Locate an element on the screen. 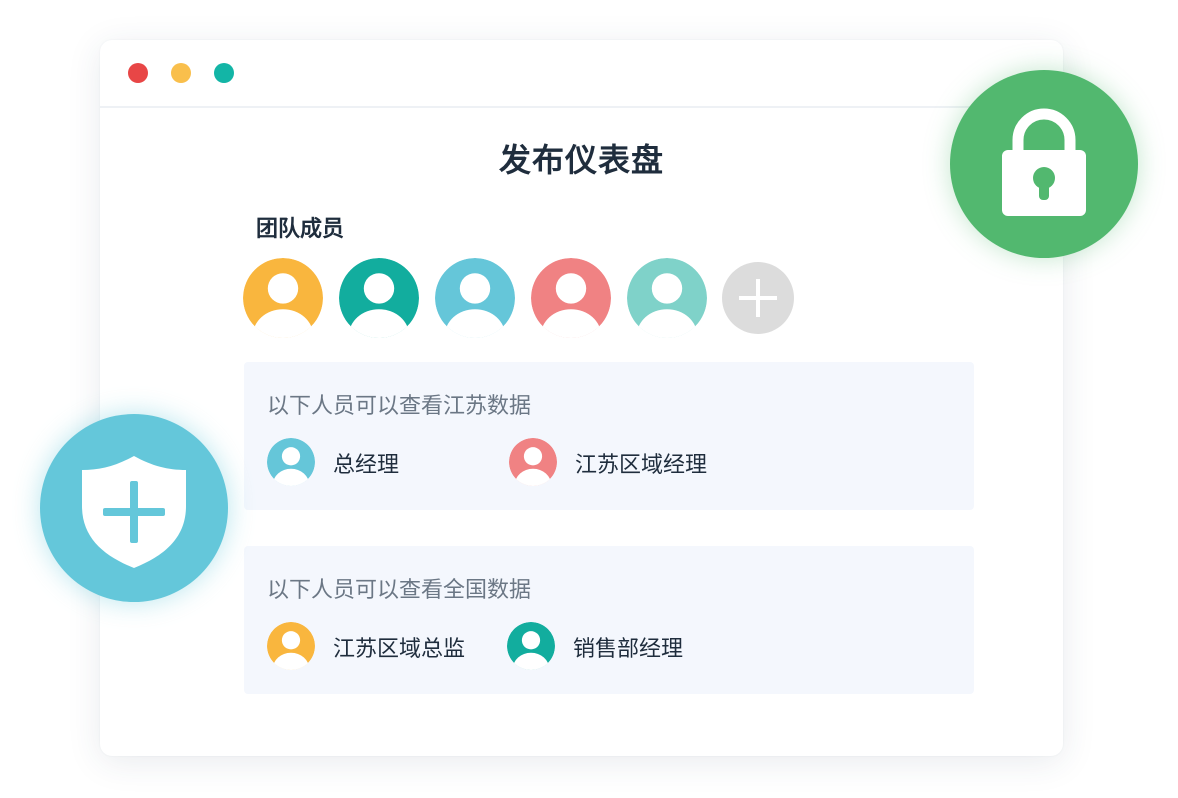 The height and width of the screenshot is (798, 1178). window-titlebar is located at coordinates (581, 74).